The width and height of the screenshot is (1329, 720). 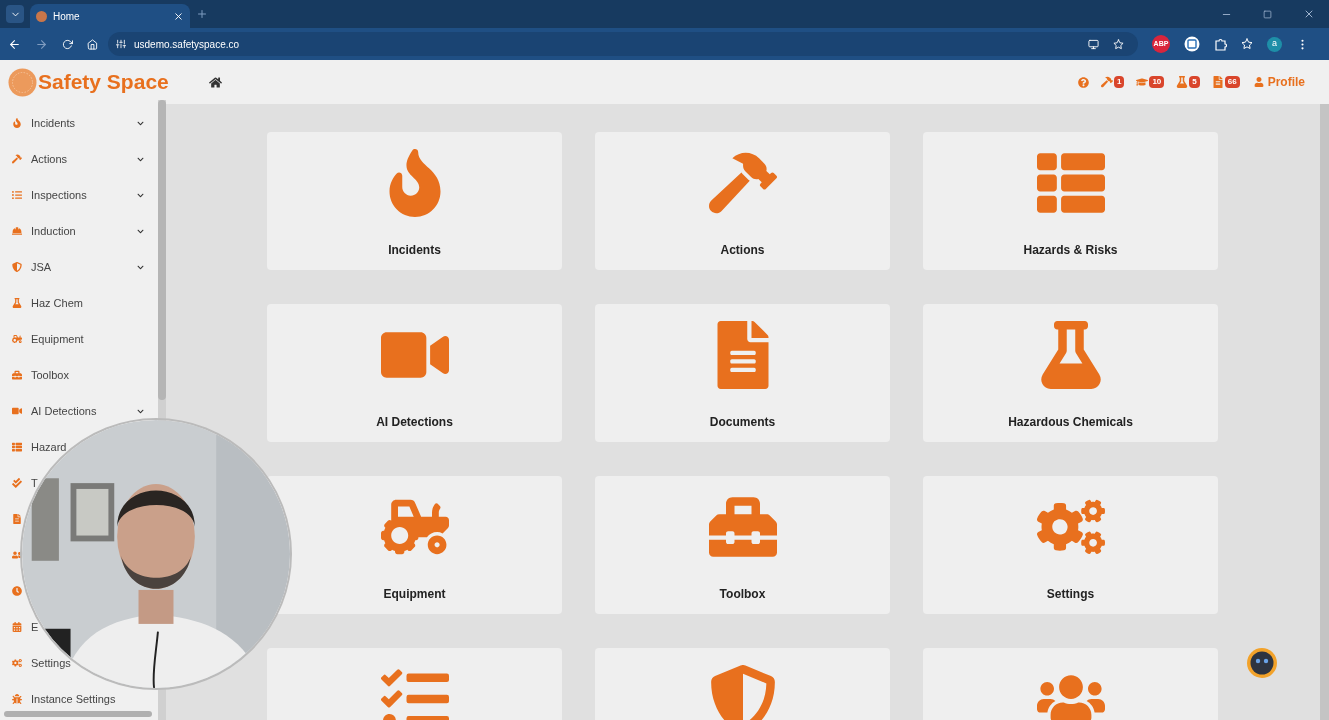 I want to click on toolbox-icon, so click(x=17, y=375).